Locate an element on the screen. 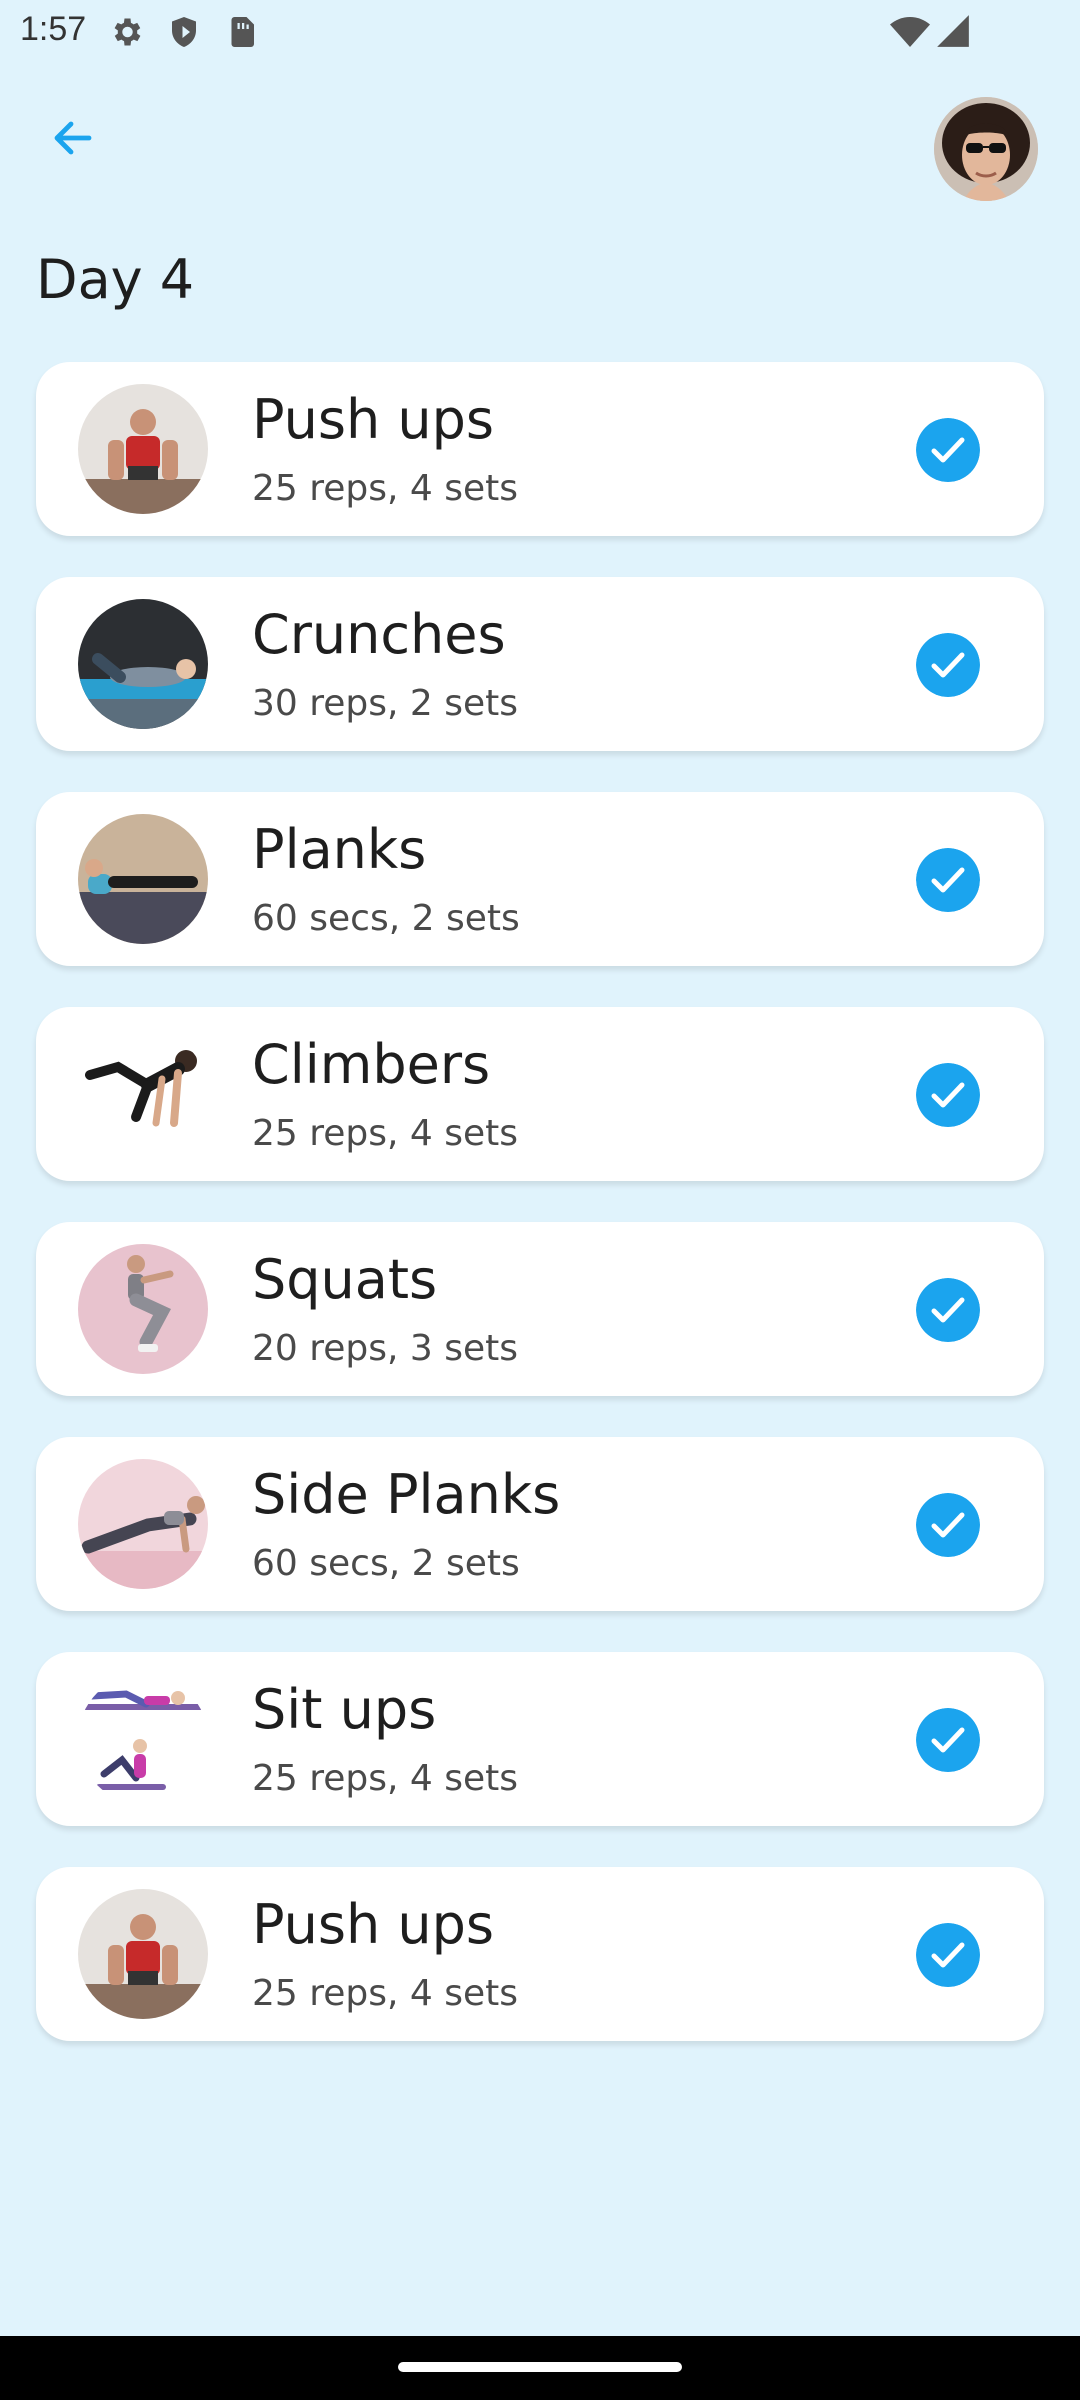 The width and height of the screenshot is (1080, 2400). exercise-name: Squats is located at coordinates (345, 1279).